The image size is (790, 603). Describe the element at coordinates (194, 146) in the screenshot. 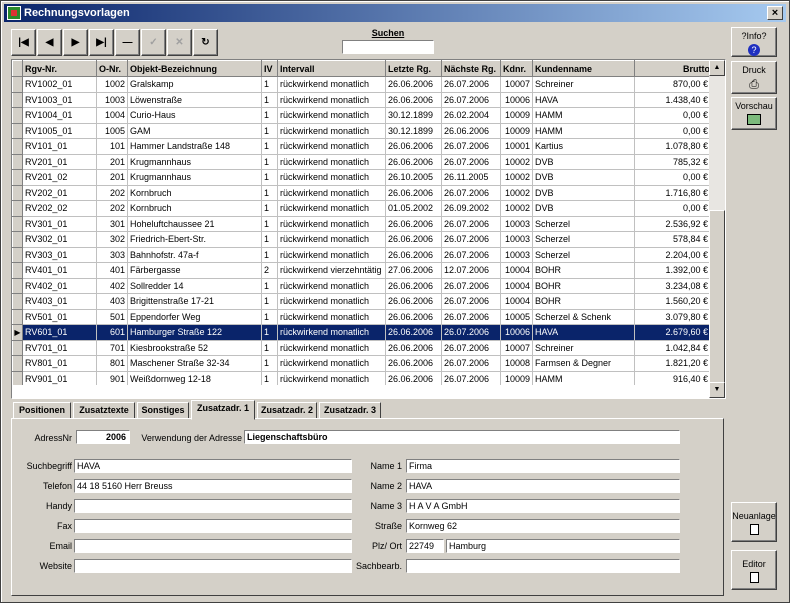

I see `cell-objekt-bezeichnung: Hammer Landstraße 148` at that location.